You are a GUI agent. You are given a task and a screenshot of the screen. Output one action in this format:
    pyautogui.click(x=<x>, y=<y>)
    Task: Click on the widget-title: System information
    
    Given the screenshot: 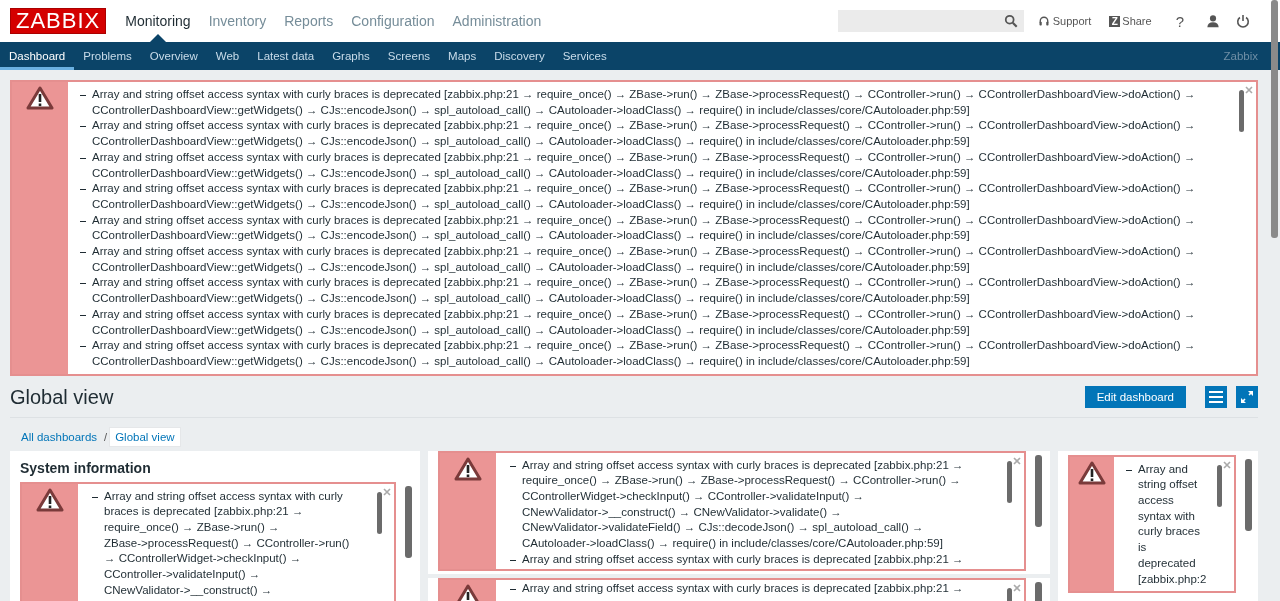 What is the action you would take?
    pyautogui.click(x=86, y=468)
    